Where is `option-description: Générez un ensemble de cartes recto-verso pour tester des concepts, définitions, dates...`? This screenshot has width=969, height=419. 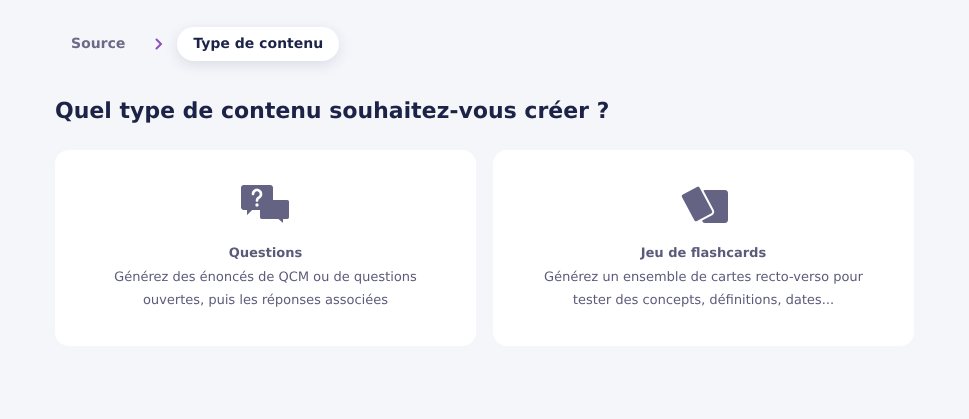 option-description: Générez un ensemble de cartes recto-verso pour tester des concepts, définitions, dates... is located at coordinates (703, 289).